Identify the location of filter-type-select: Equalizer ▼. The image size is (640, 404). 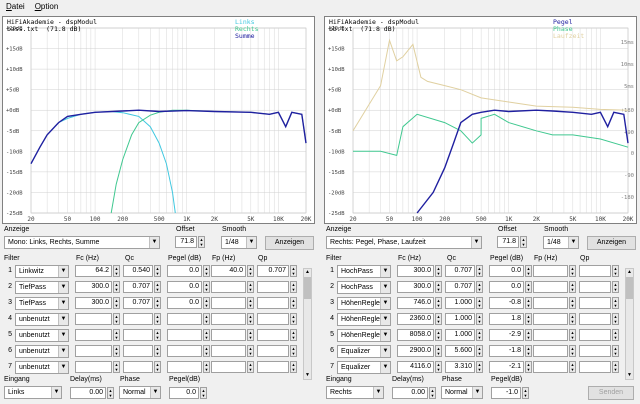
(364, 351).